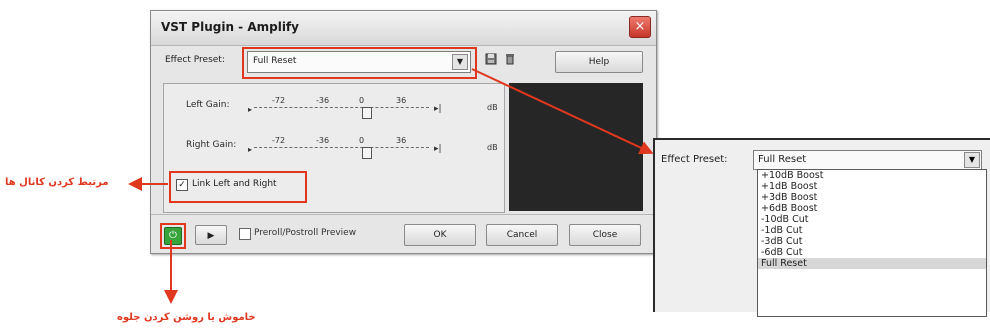 This screenshot has height=335, width=990. Describe the element at coordinates (57, 182) in the screenshot. I see `link-channels-annotation: مرتبط کردن کانال ها` at that location.